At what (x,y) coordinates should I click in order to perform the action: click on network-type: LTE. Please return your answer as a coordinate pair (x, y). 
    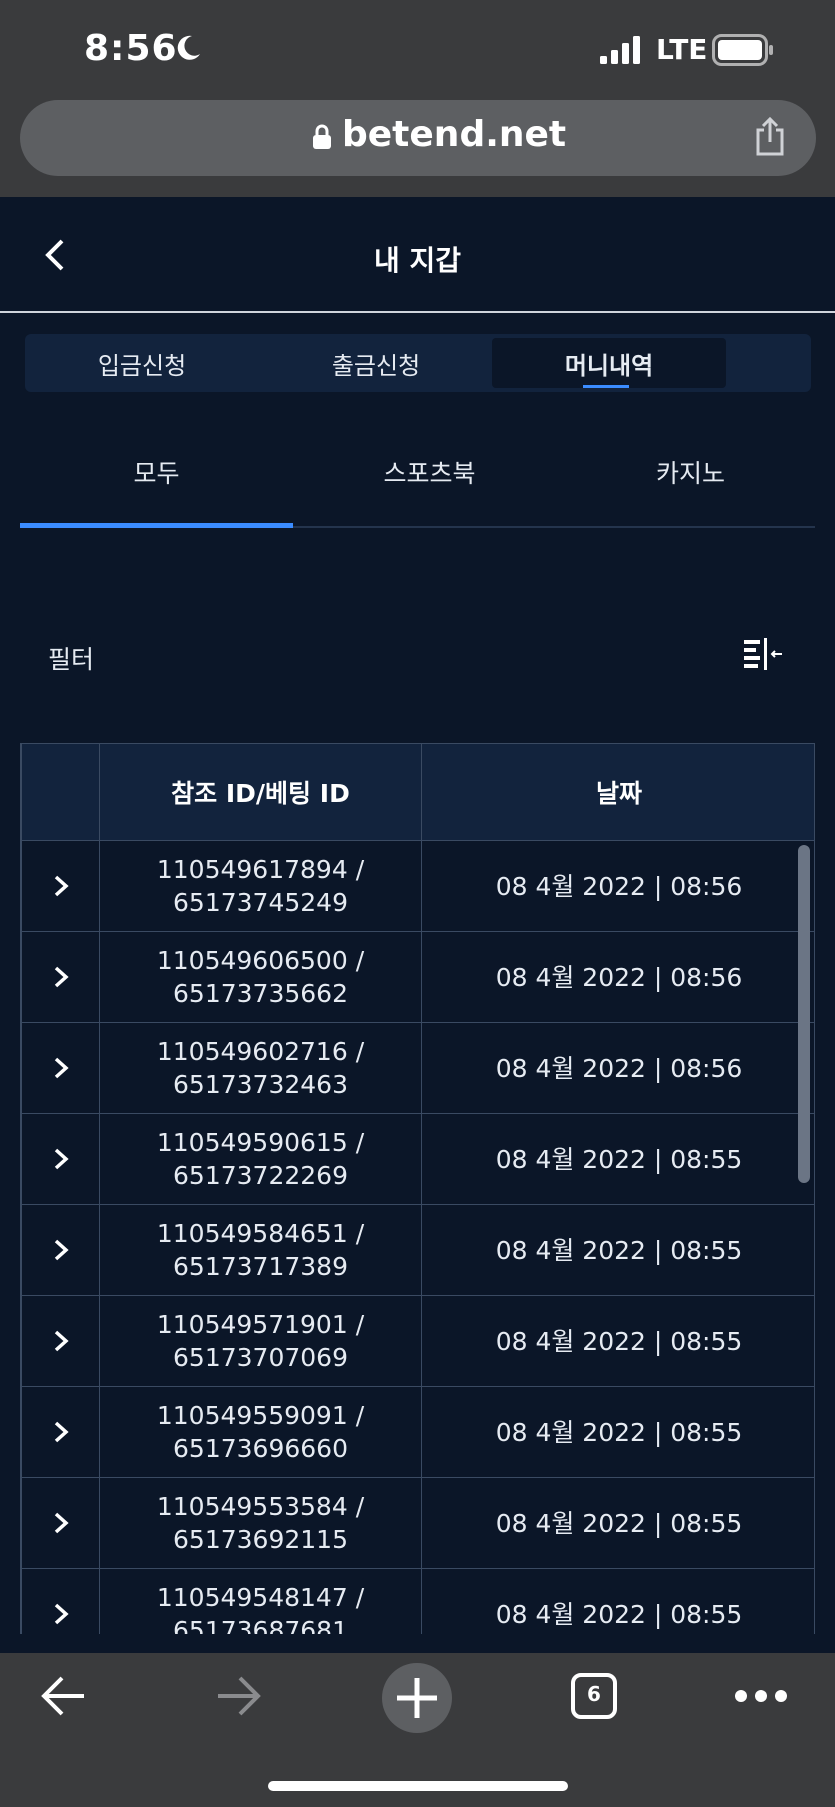
    Looking at the image, I should click on (682, 49).